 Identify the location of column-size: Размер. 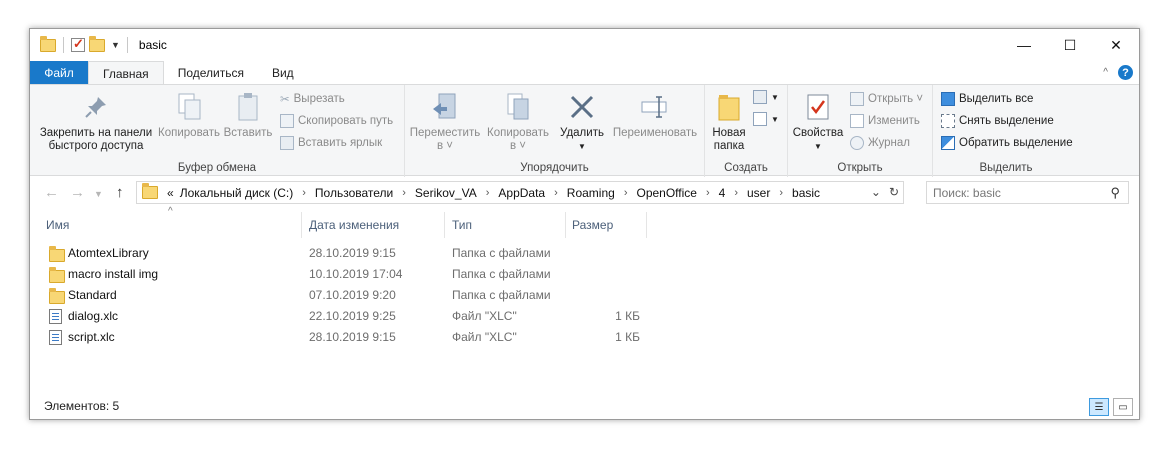
(592, 225).